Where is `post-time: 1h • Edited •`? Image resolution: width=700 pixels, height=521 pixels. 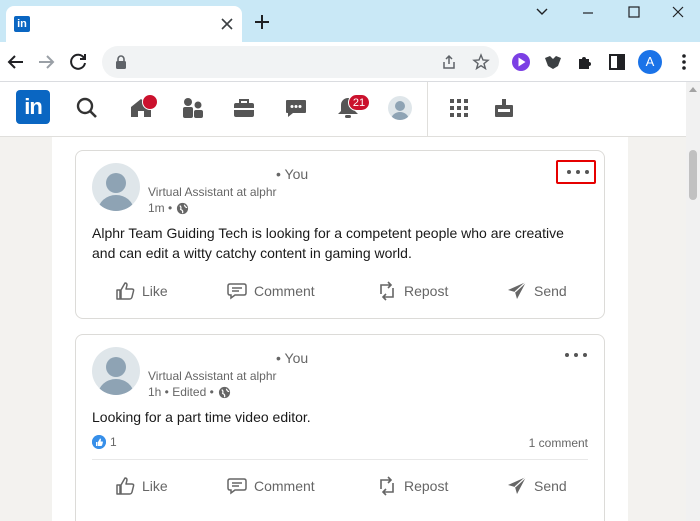
post-time: 1h • Edited • is located at coordinates (181, 392).